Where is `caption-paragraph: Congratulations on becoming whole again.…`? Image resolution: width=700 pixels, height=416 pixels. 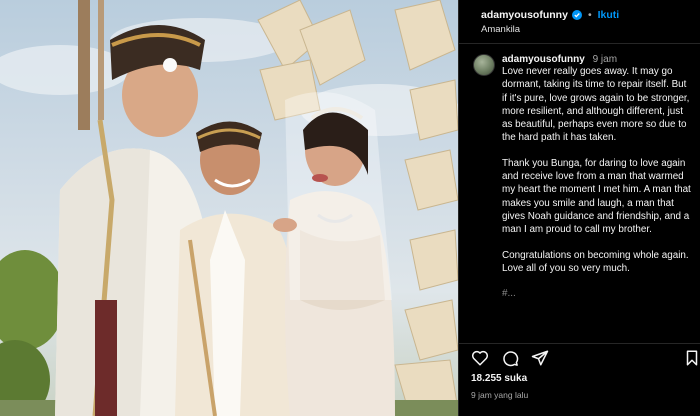
caption-paragraph: Congratulations on becoming whole again.… is located at coordinates (595, 261).